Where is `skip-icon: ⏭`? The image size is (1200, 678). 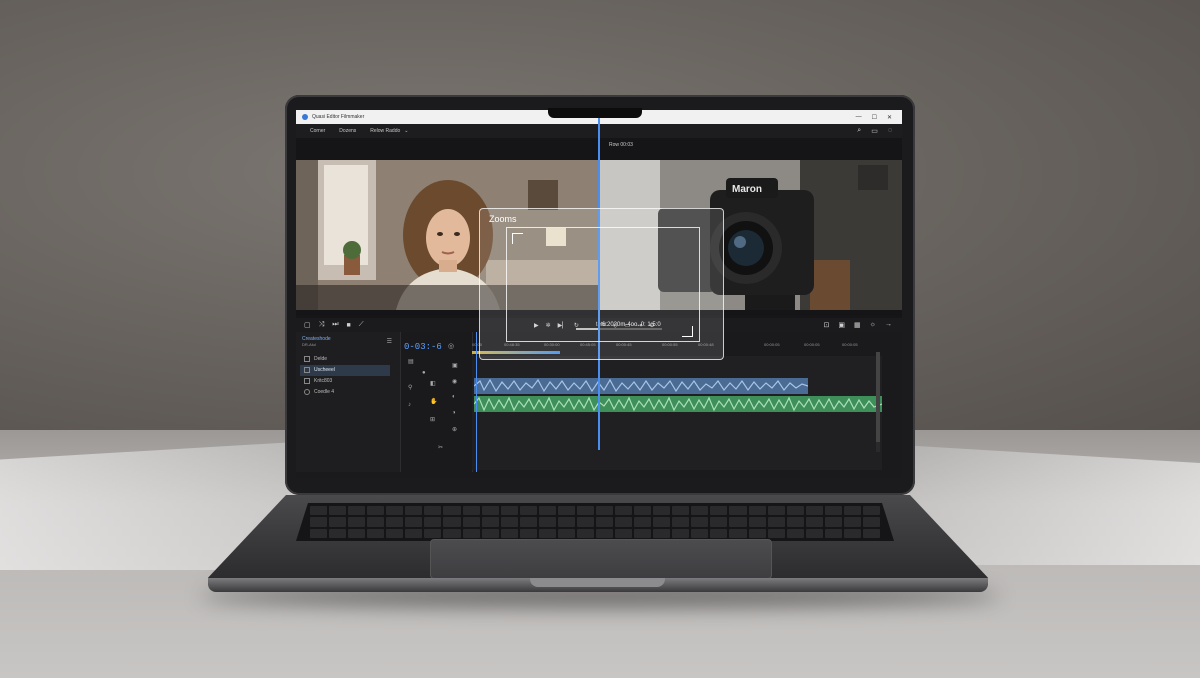 skip-icon: ⏭ is located at coordinates (335, 325).